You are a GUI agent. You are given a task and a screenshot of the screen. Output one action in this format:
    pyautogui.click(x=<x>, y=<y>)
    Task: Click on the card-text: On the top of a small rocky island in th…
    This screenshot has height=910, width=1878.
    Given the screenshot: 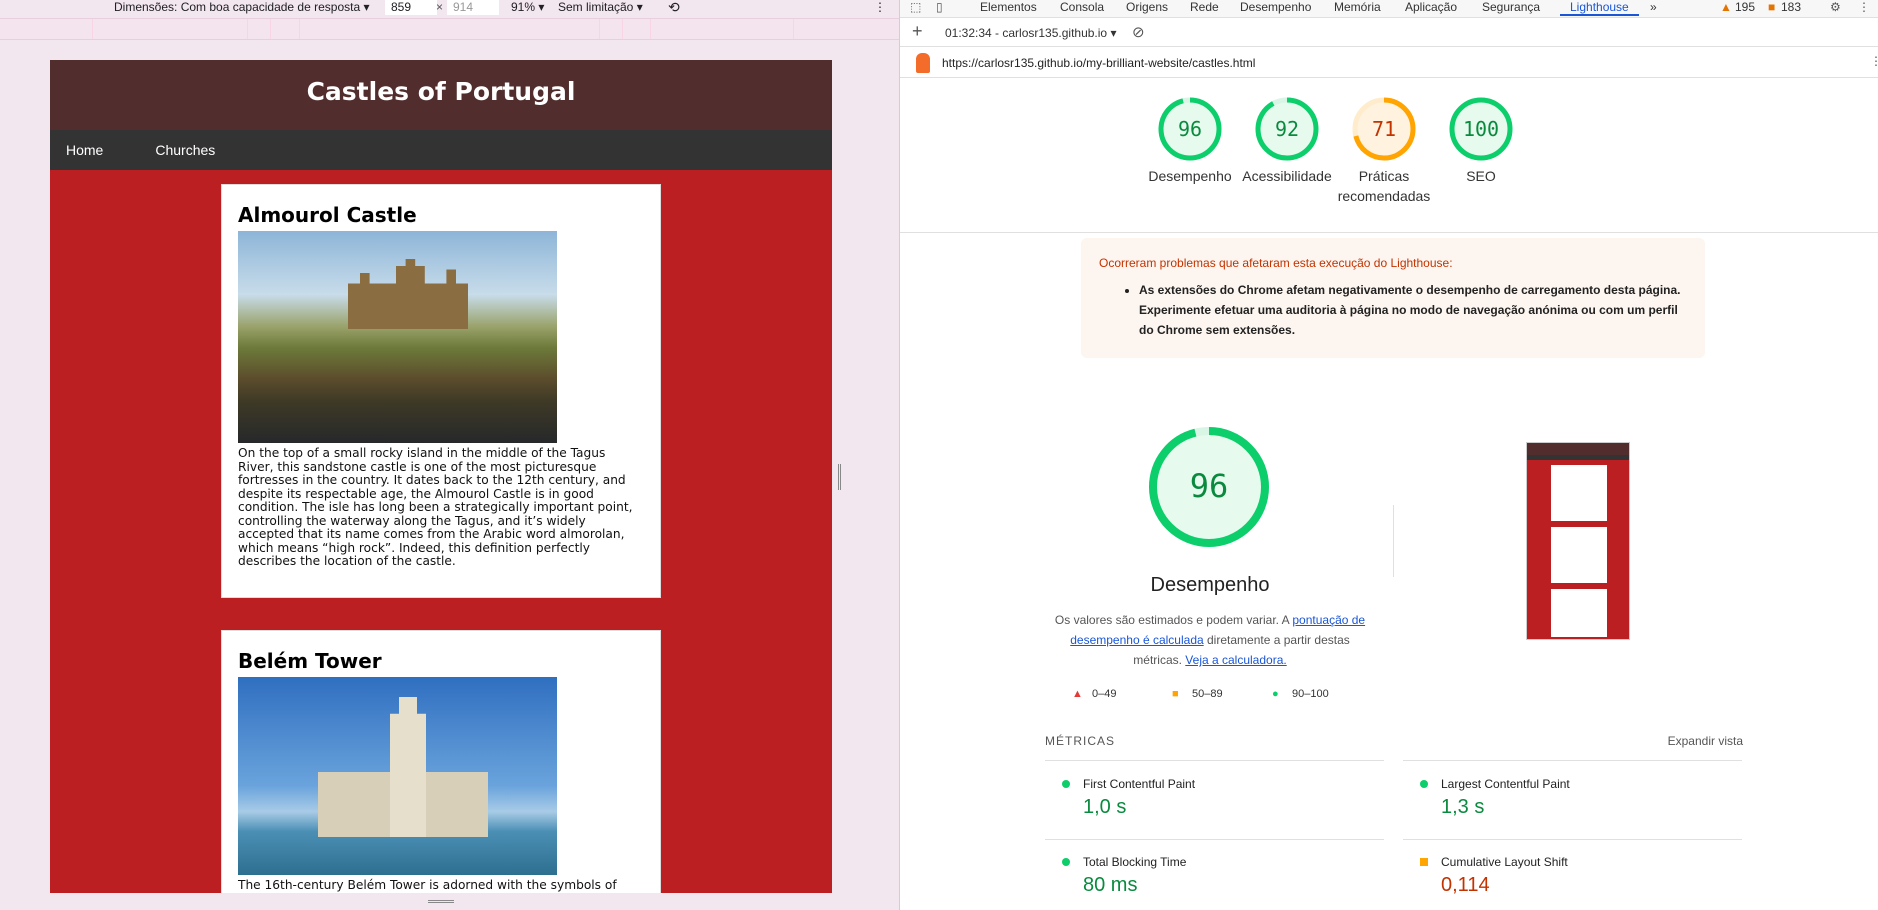 What is the action you would take?
    pyautogui.click(x=435, y=507)
    